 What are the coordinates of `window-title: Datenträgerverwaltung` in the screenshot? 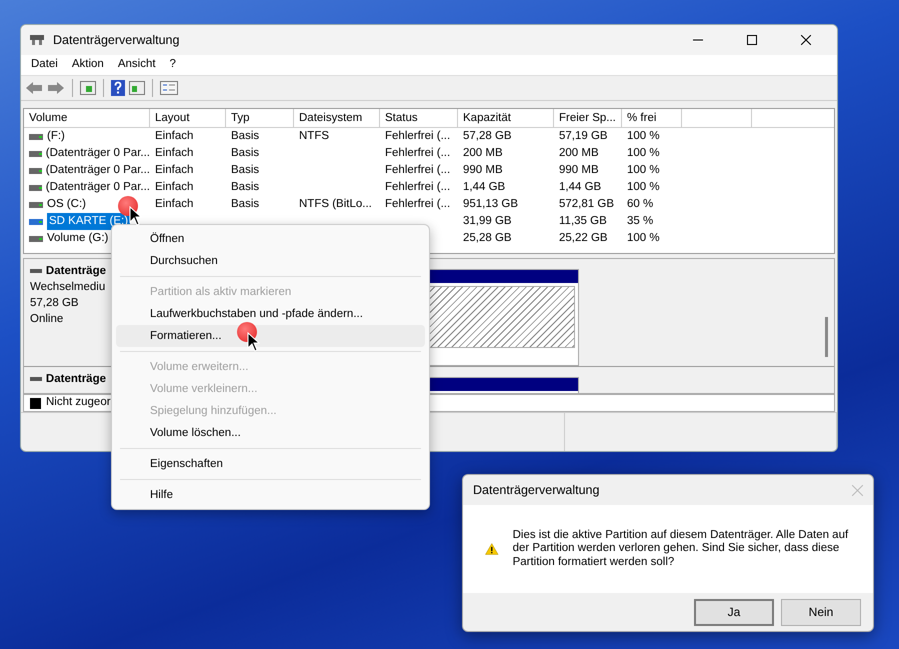 It's located at (116, 40).